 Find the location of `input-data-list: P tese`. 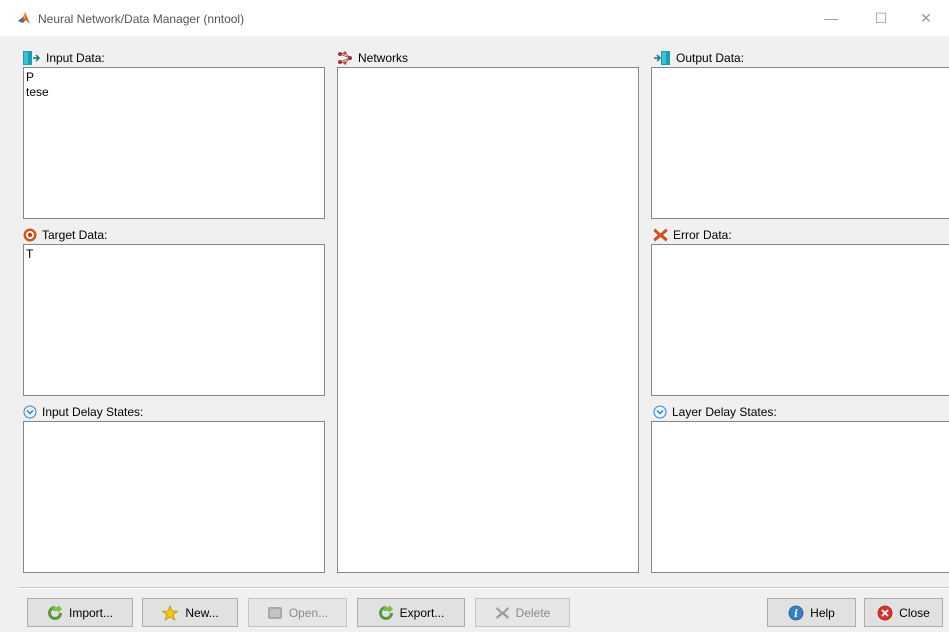

input-data-list: P tese is located at coordinates (174, 143).